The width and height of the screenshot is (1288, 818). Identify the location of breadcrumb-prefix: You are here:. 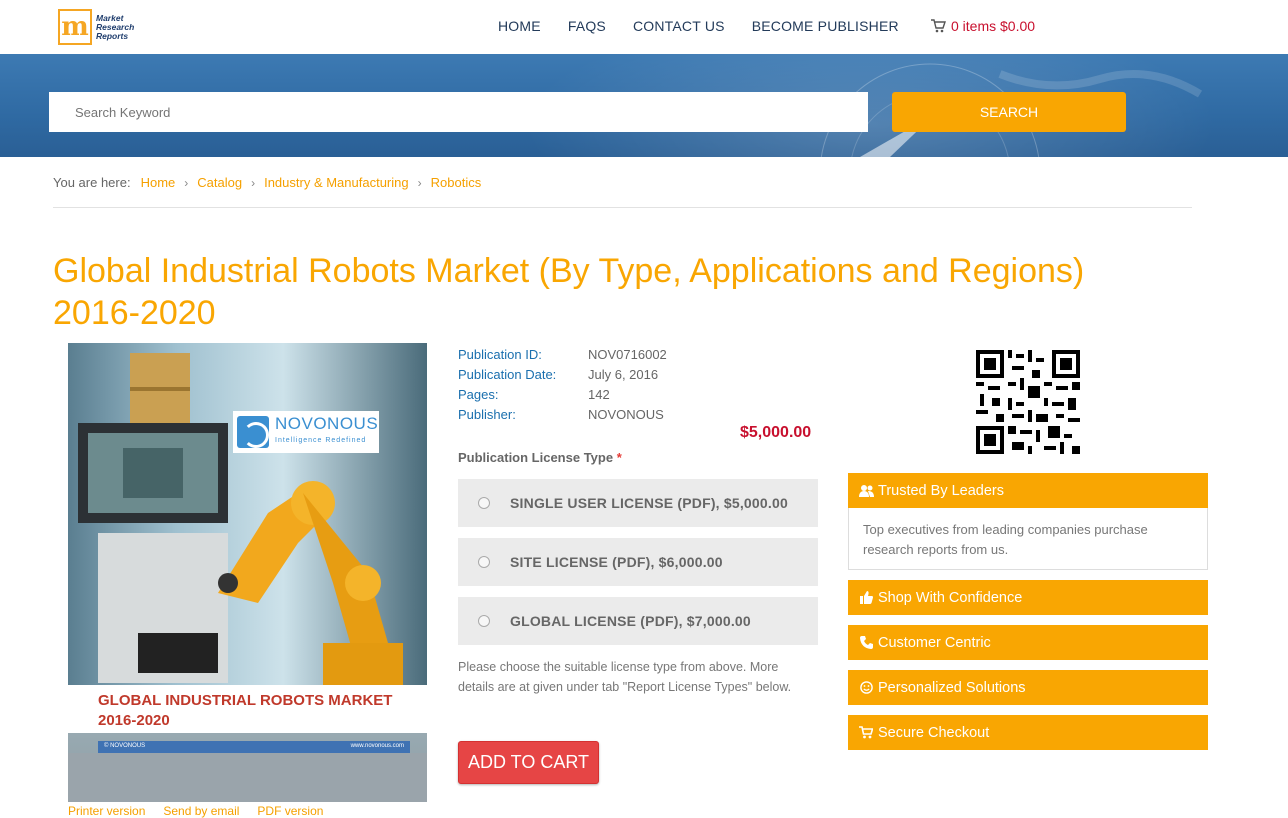
(92, 182).